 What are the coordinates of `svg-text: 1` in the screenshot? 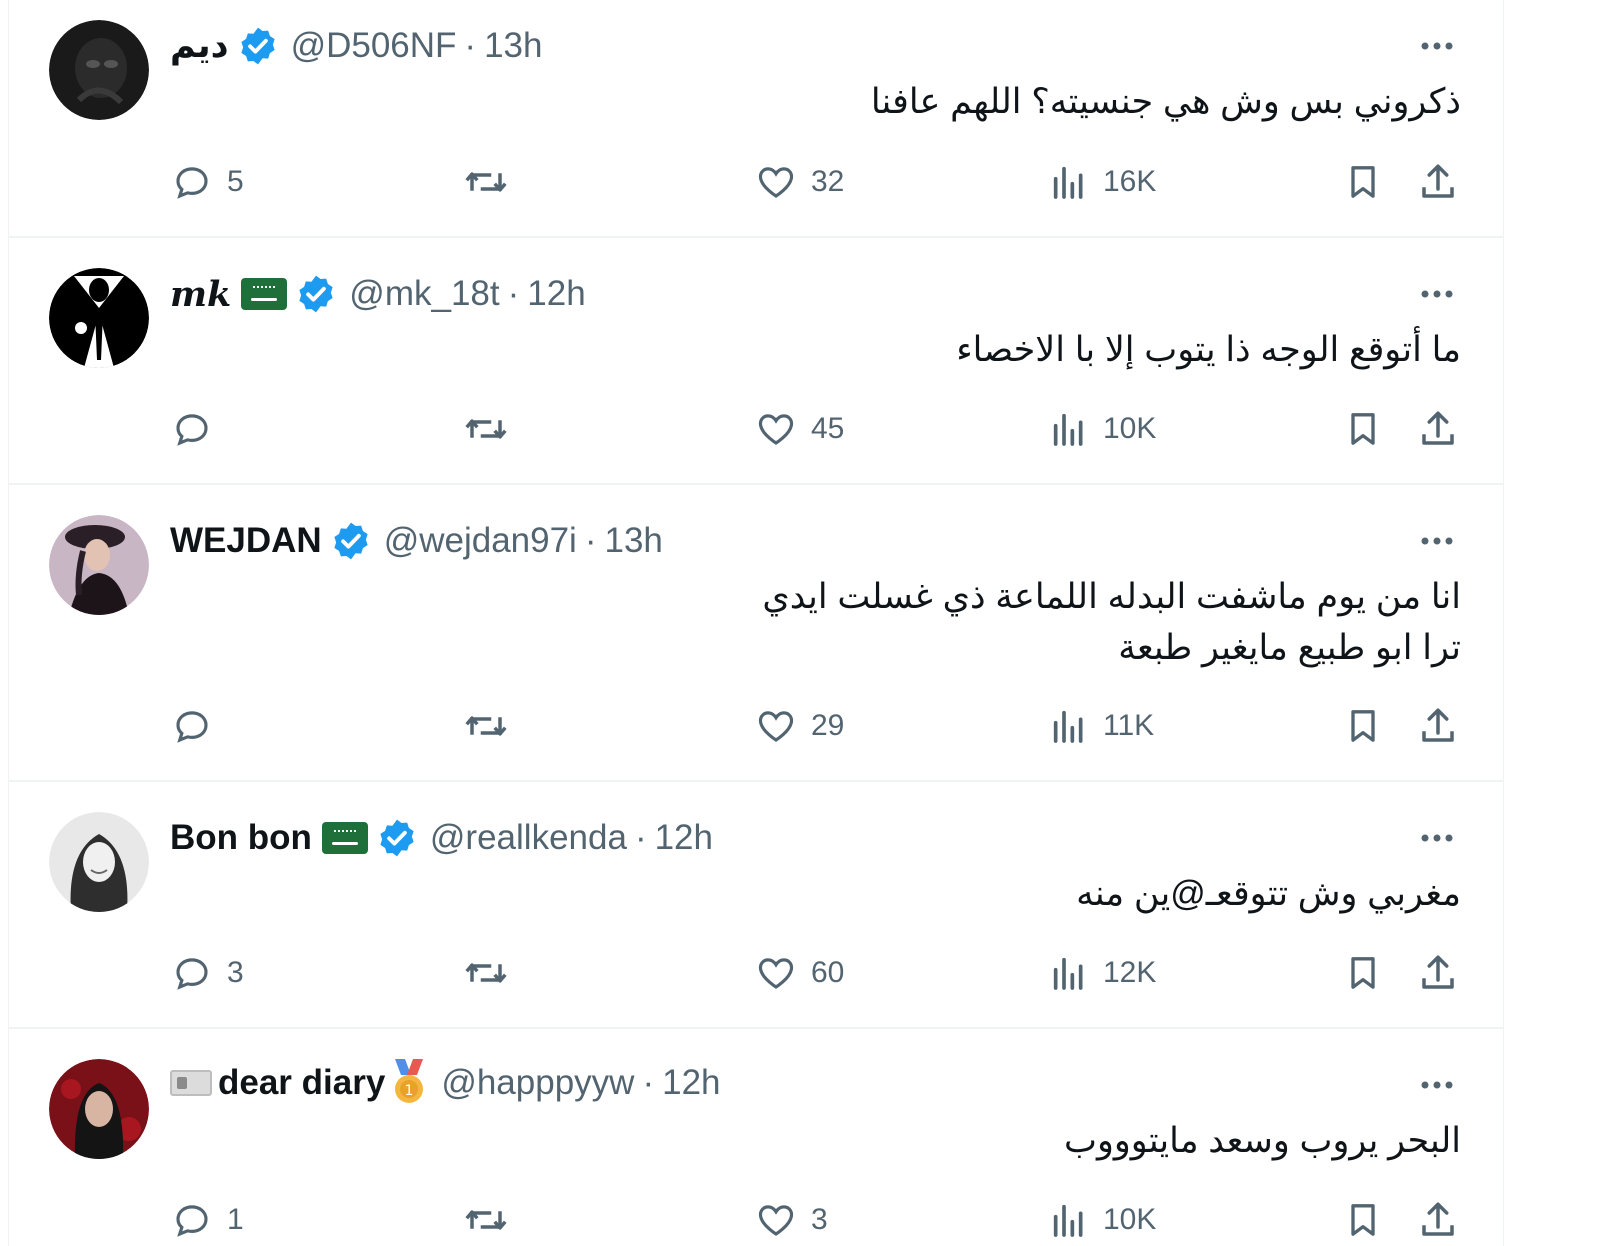 It's located at (409, 1091).